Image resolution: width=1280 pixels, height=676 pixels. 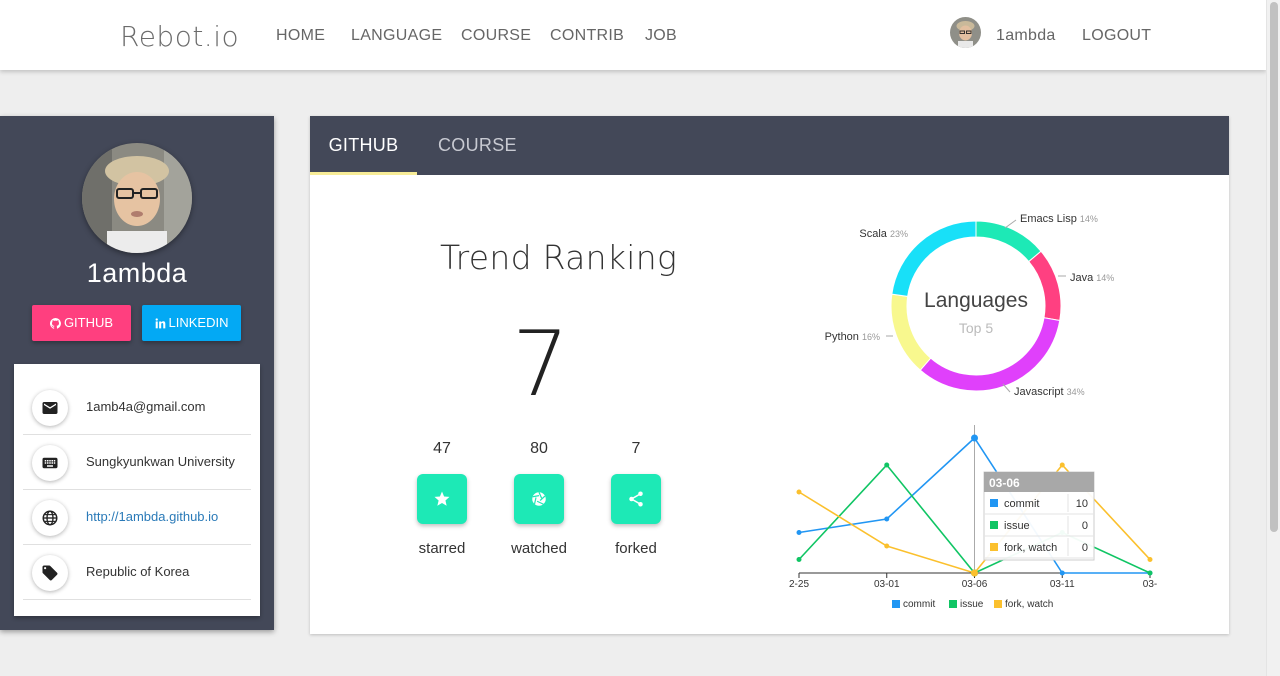 I want to click on brand-logo: Rebot.io, so click(x=179, y=36).